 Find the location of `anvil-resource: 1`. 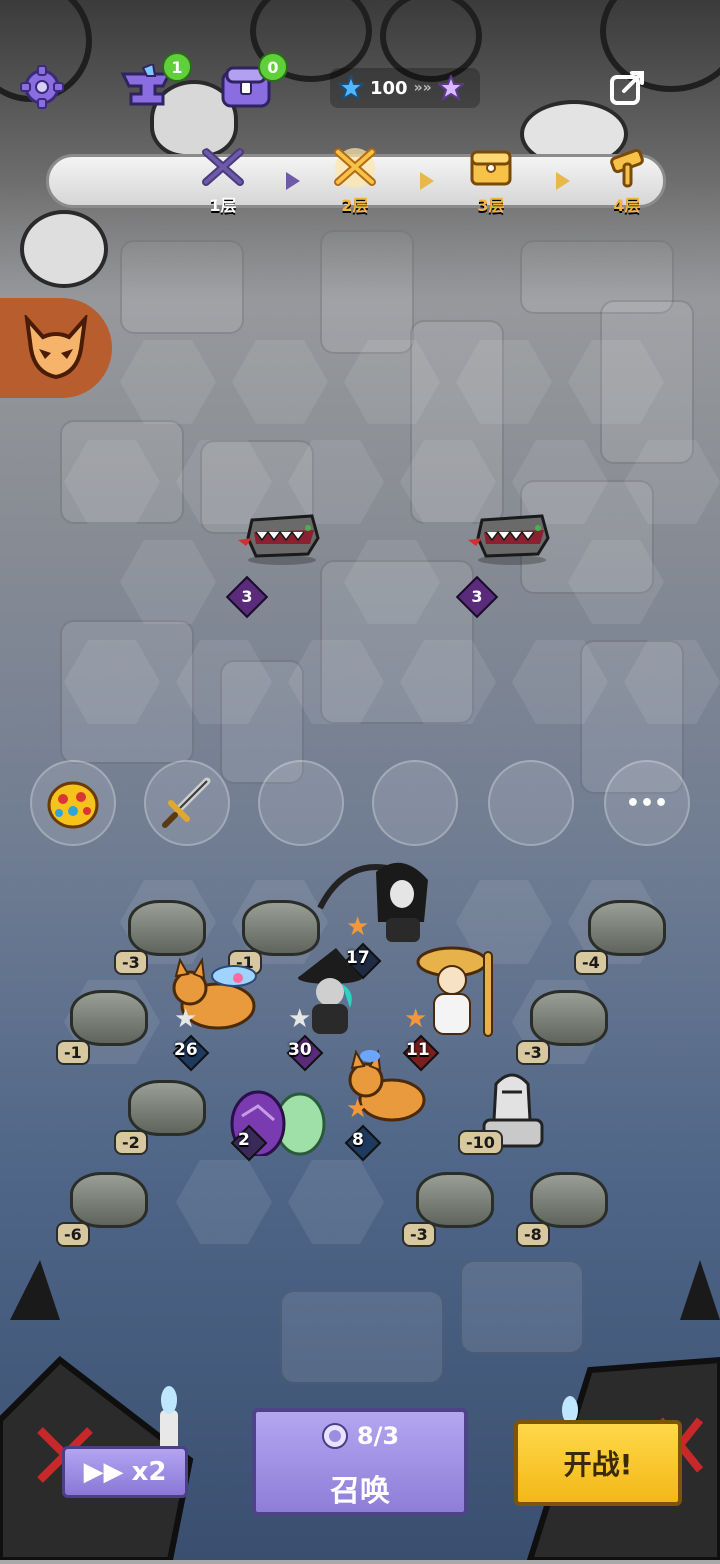

anvil-resource: 1 is located at coordinates (154, 84).